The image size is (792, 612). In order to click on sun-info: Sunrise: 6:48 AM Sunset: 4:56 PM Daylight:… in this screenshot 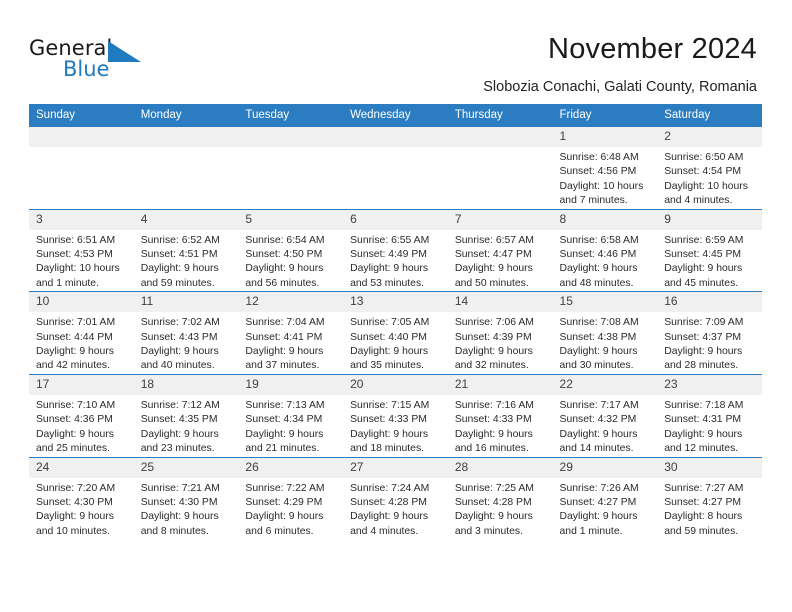, I will do `click(605, 178)`.